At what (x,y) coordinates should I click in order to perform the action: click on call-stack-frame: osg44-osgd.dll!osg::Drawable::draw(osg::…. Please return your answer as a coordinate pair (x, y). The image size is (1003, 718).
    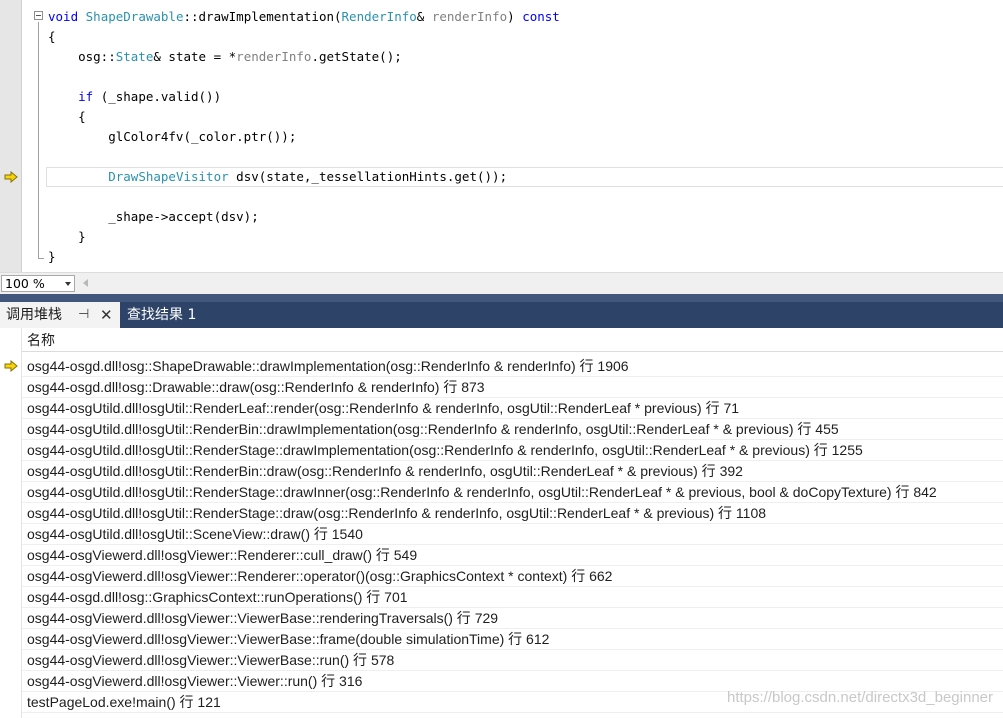
    Looking at the image, I should click on (512, 387).